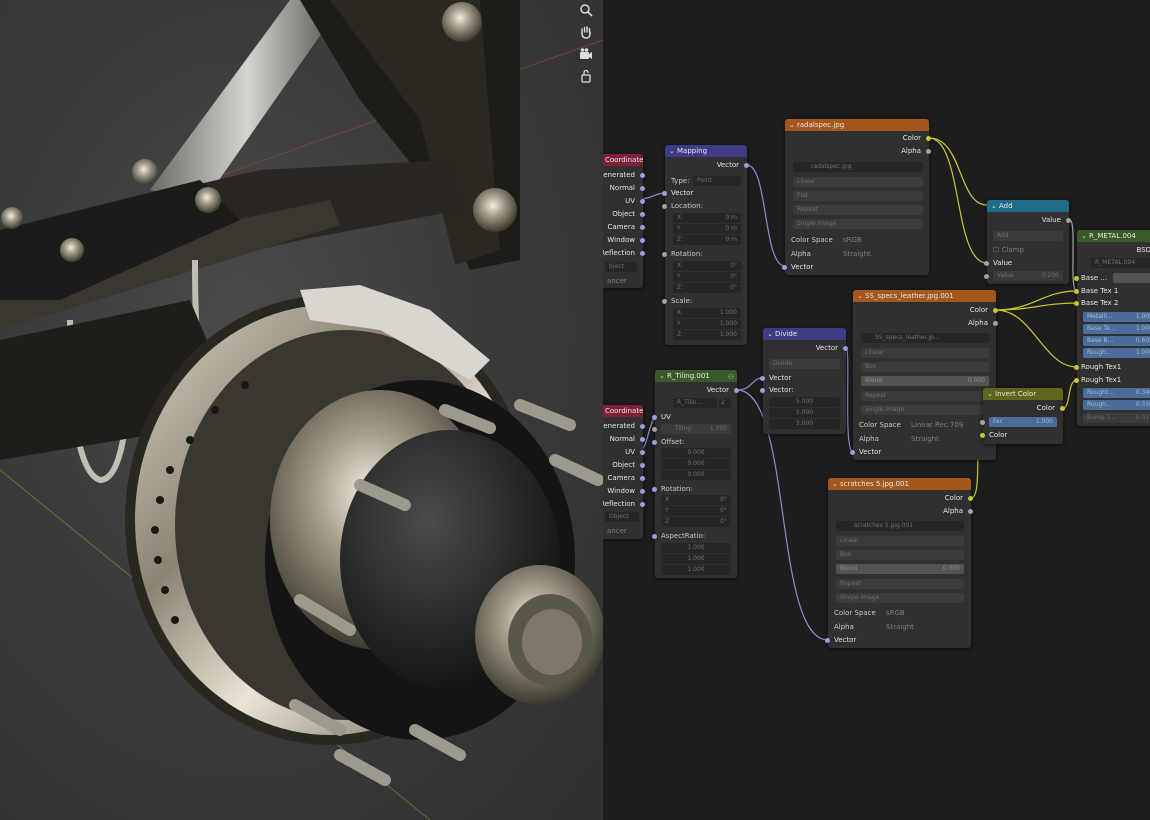 This screenshot has width=1150, height=820. Describe the element at coordinates (586, 32) in the screenshot. I see `hand-pan-icon` at that location.